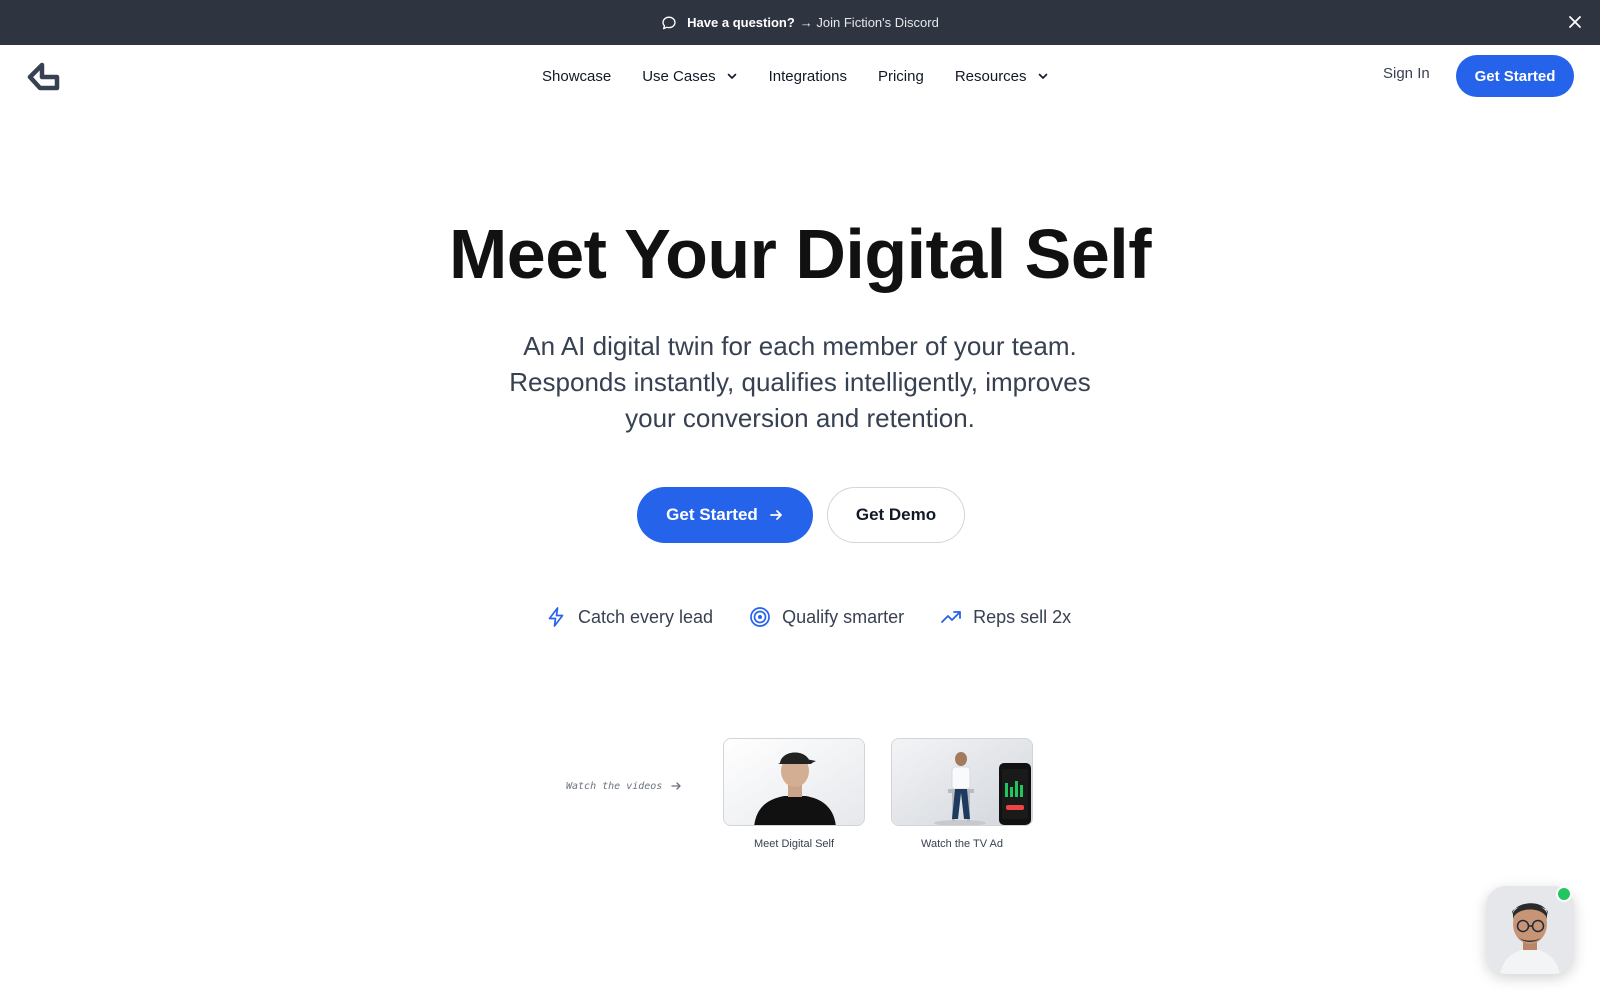 The width and height of the screenshot is (1600, 1000). What do you see at coordinates (556, 617) in the screenshot?
I see `lightning-icon` at bounding box center [556, 617].